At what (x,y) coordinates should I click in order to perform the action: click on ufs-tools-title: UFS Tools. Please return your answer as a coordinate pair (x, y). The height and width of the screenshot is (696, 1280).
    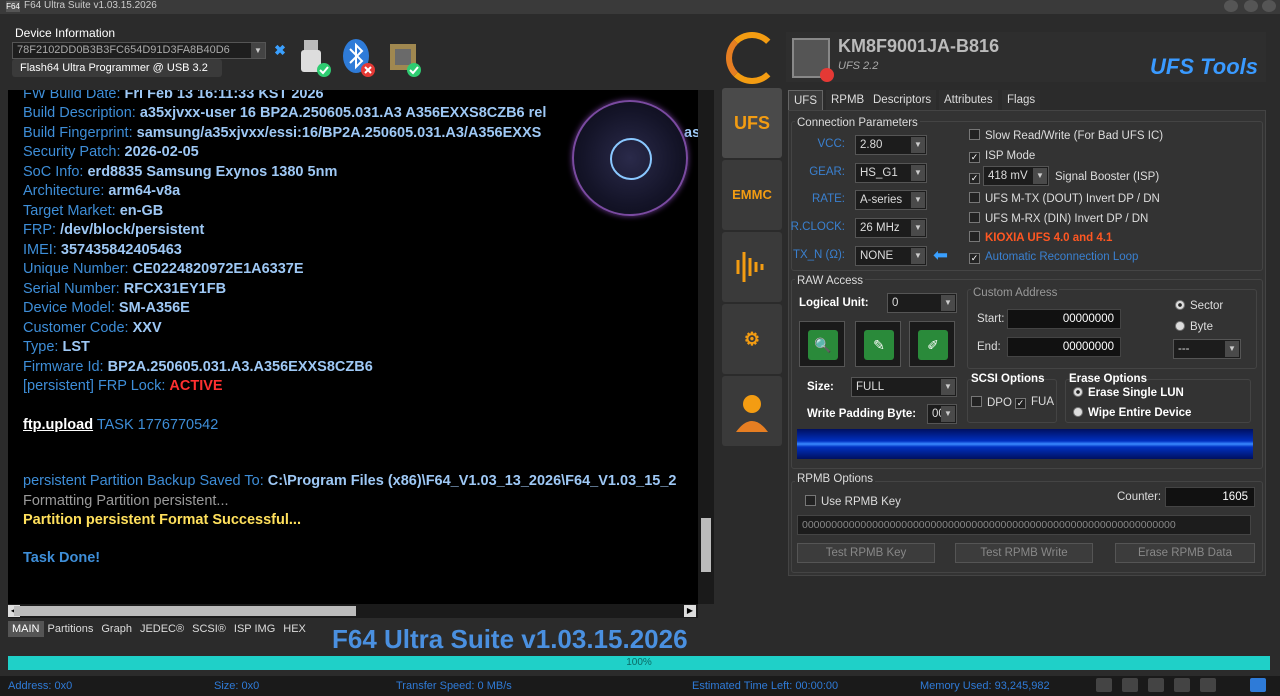
    Looking at the image, I should click on (1204, 66).